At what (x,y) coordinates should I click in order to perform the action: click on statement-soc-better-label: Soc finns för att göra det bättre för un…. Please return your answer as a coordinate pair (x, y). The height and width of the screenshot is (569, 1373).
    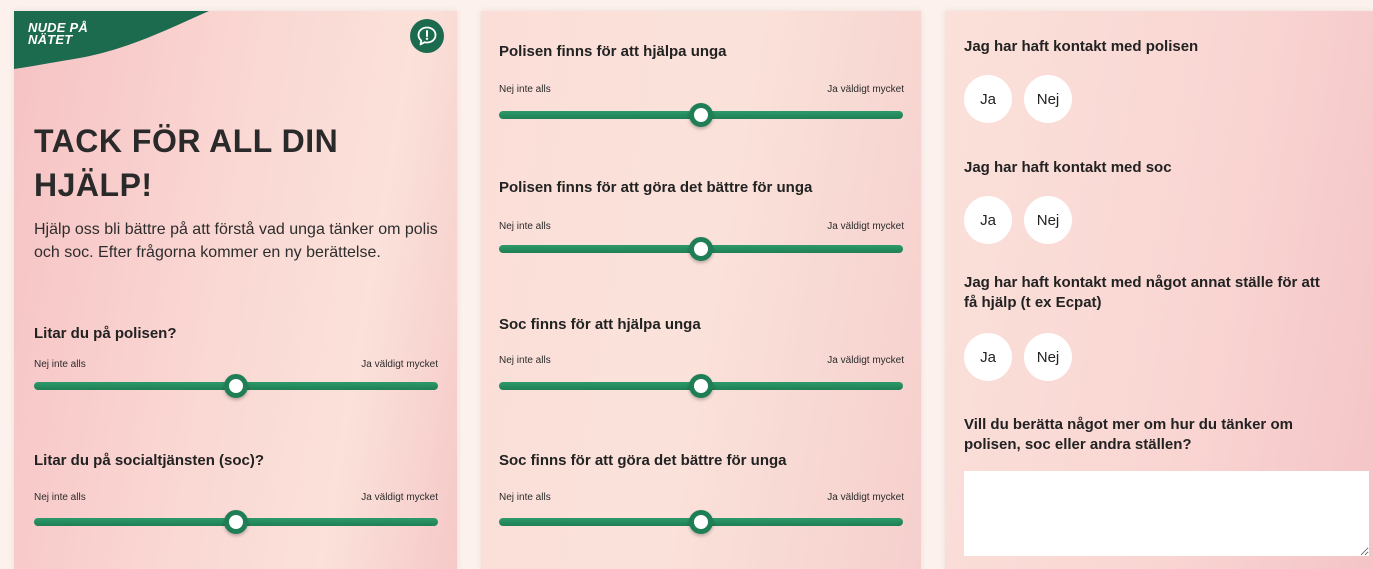
    Looking at the image, I should click on (643, 460).